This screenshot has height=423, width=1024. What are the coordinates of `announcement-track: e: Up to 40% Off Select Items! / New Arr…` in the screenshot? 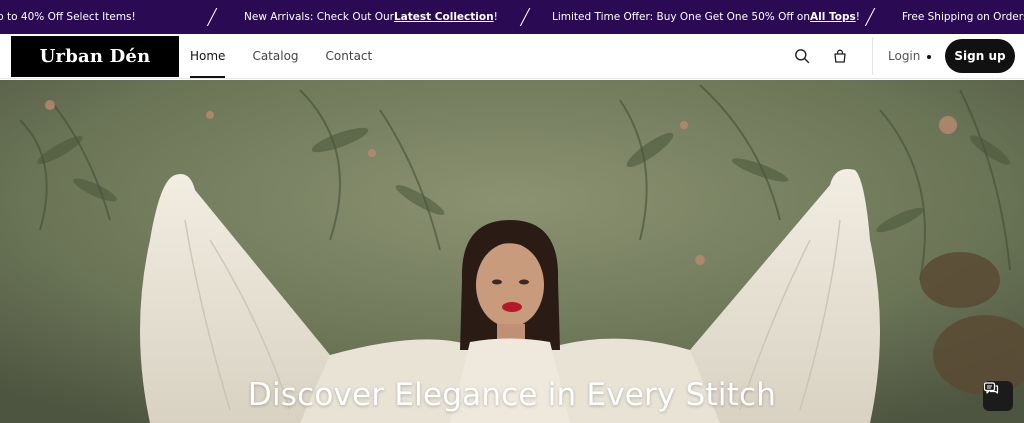 It's located at (512, 17).